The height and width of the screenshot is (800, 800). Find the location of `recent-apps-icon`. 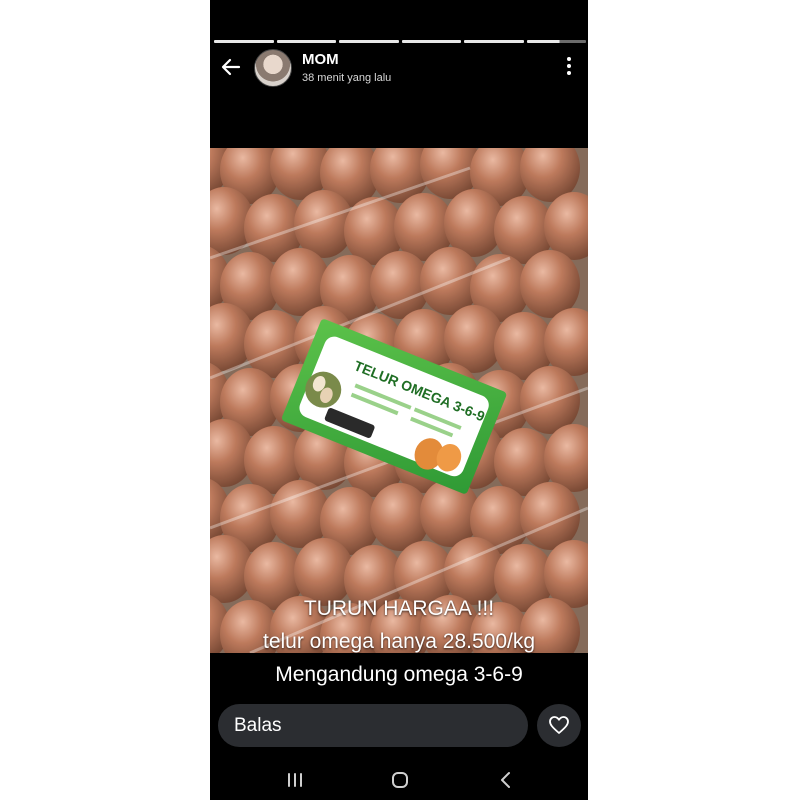

recent-apps-icon is located at coordinates (295, 780).